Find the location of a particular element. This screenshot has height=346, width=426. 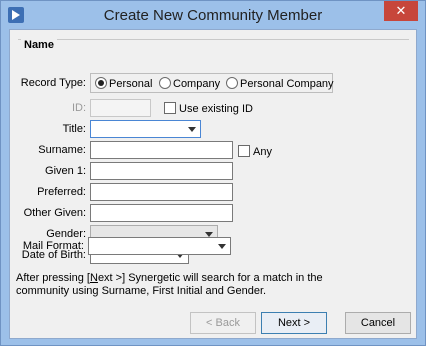

next-mnemonic: N is located at coordinates (93, 278).